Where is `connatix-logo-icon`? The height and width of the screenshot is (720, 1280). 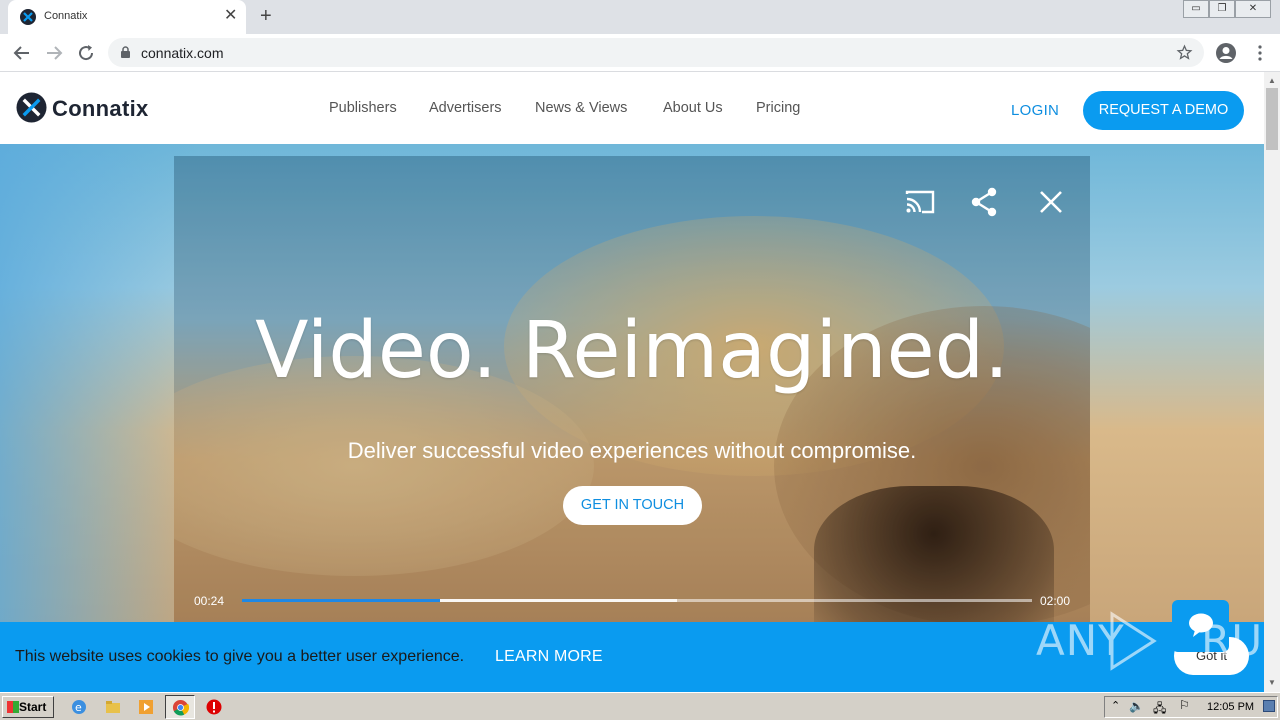
connatix-logo-icon is located at coordinates (31, 107).